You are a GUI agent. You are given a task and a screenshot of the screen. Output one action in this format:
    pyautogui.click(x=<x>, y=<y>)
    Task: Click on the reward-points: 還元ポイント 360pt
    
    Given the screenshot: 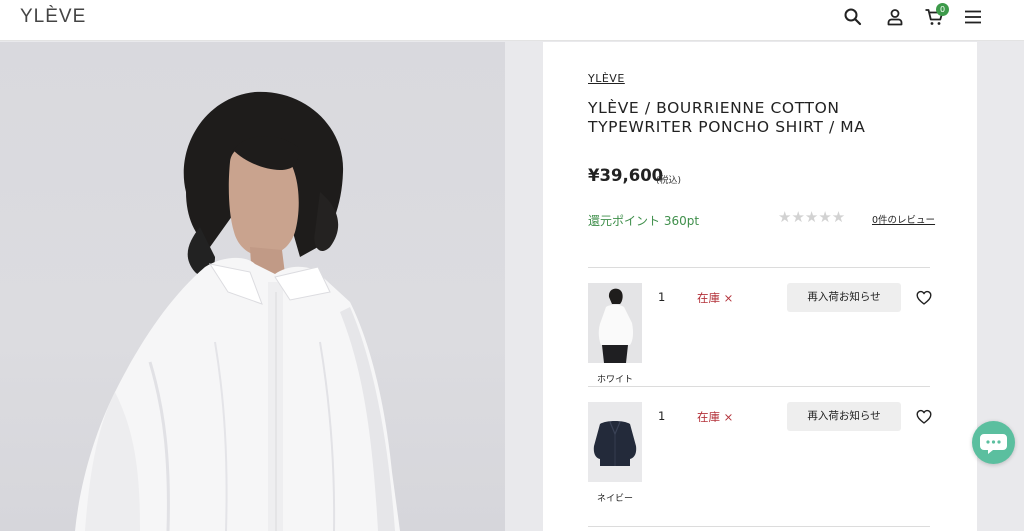 What is the action you would take?
    pyautogui.click(x=644, y=221)
    